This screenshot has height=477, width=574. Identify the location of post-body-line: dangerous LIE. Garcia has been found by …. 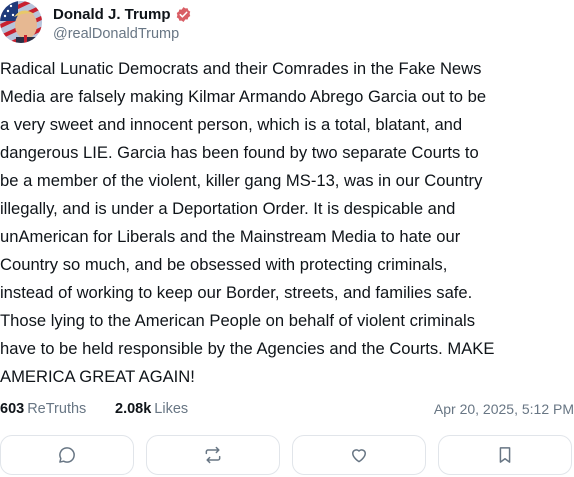
(239, 152).